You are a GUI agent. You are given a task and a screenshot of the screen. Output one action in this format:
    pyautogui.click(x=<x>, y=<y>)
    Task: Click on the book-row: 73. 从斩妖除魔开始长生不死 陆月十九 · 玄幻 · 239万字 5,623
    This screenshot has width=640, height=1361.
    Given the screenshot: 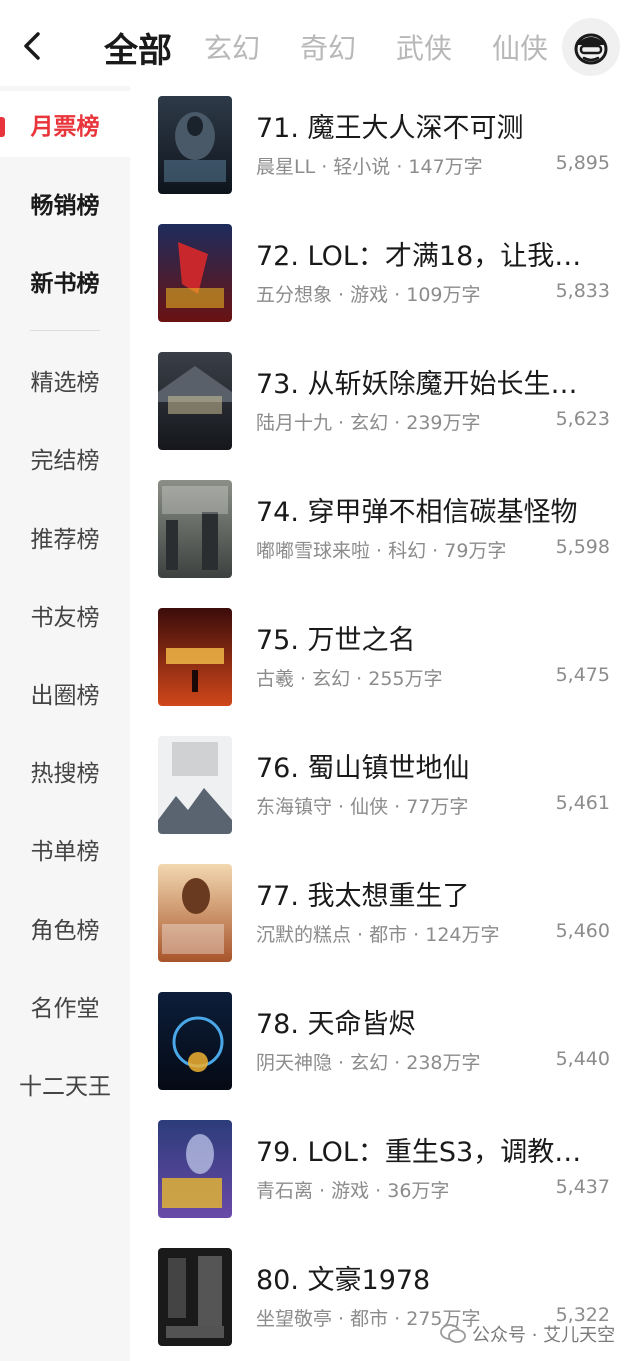 What is the action you would take?
    pyautogui.click(x=385, y=406)
    